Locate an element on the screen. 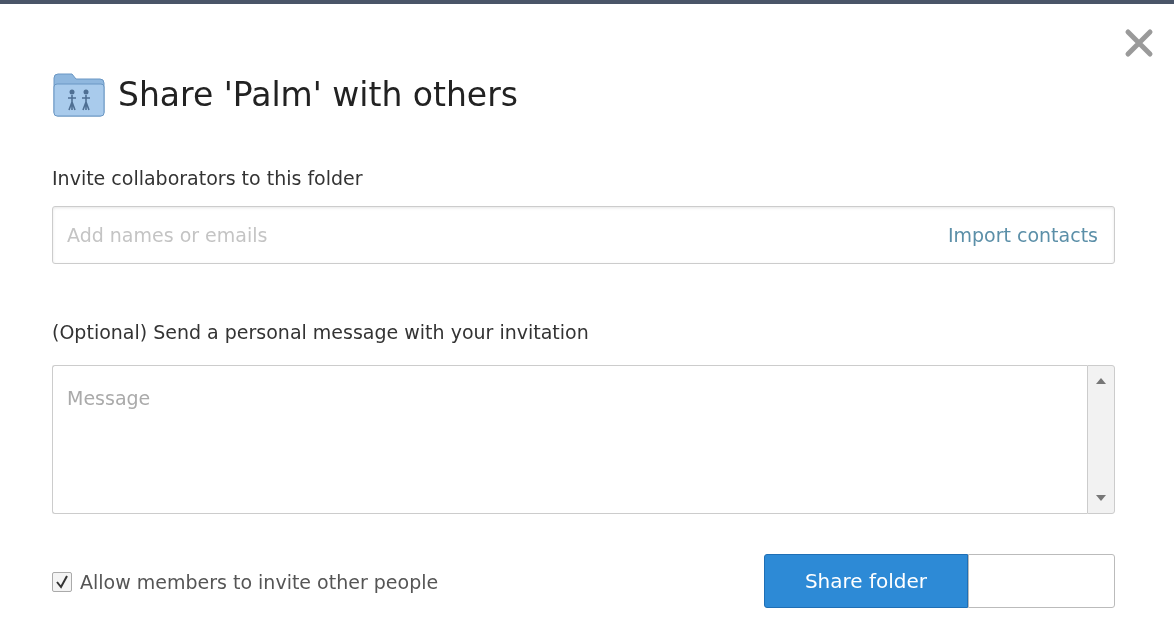  invite-field: Add names or emails Import contacts is located at coordinates (583, 235).